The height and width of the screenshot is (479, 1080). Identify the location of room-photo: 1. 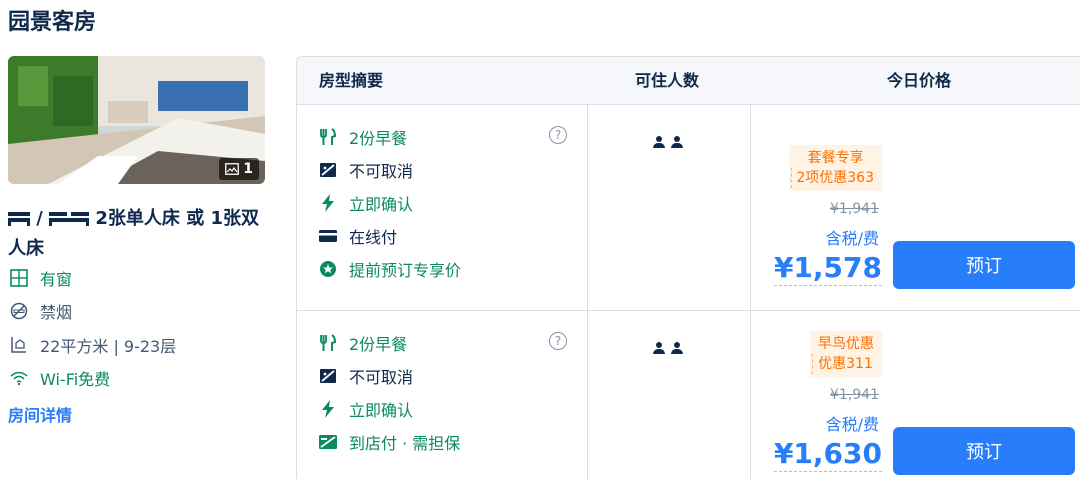
(136, 120).